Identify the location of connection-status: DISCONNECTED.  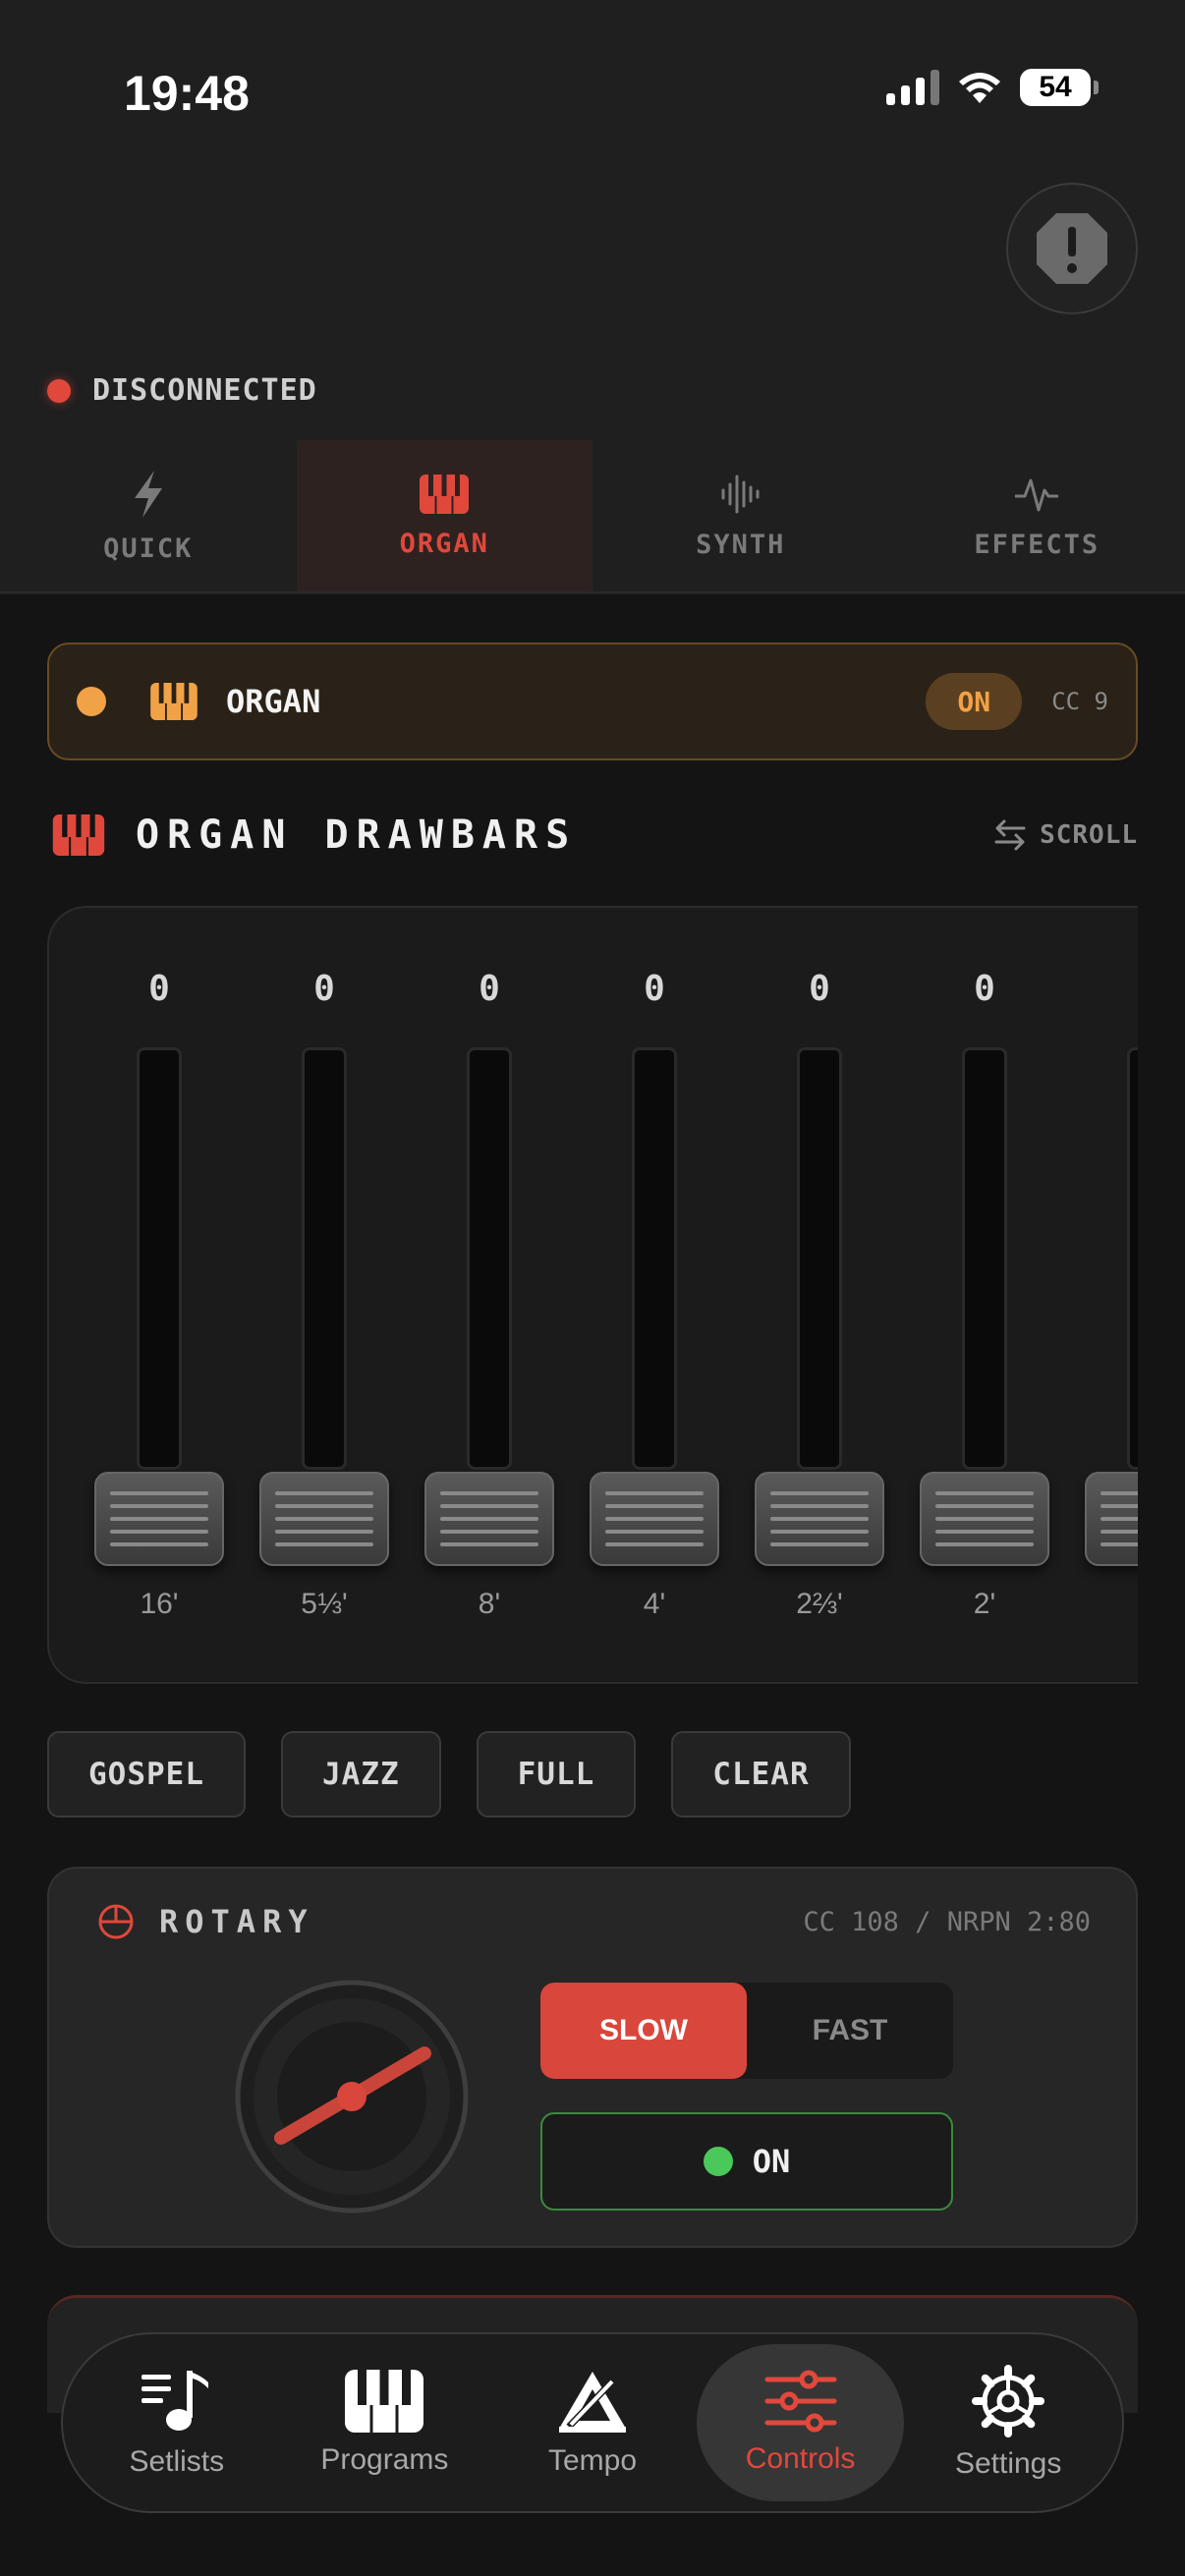
(182, 390).